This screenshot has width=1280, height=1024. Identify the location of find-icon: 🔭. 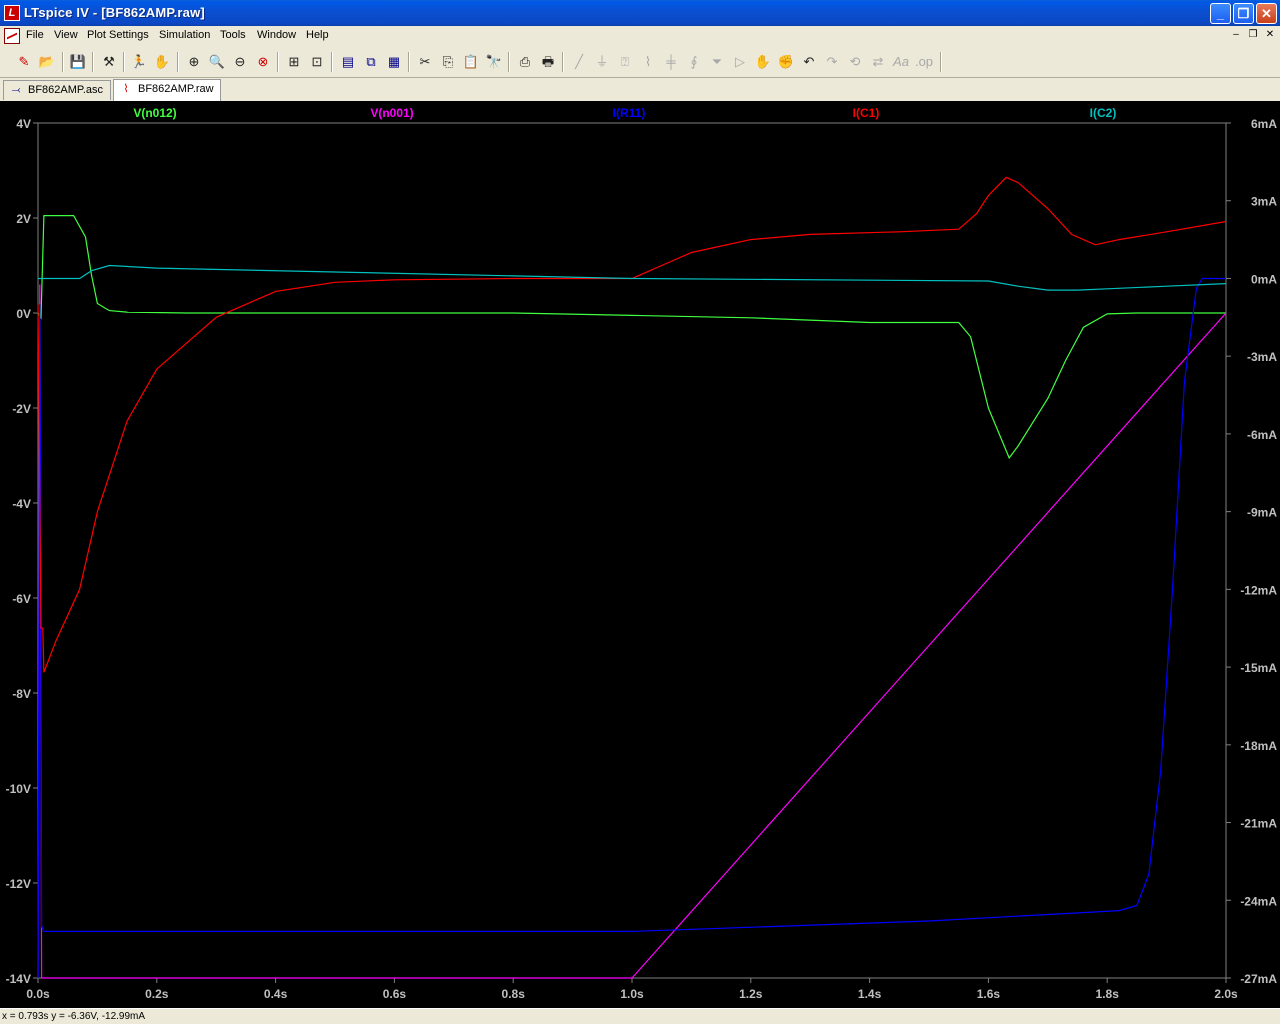
(494, 62).